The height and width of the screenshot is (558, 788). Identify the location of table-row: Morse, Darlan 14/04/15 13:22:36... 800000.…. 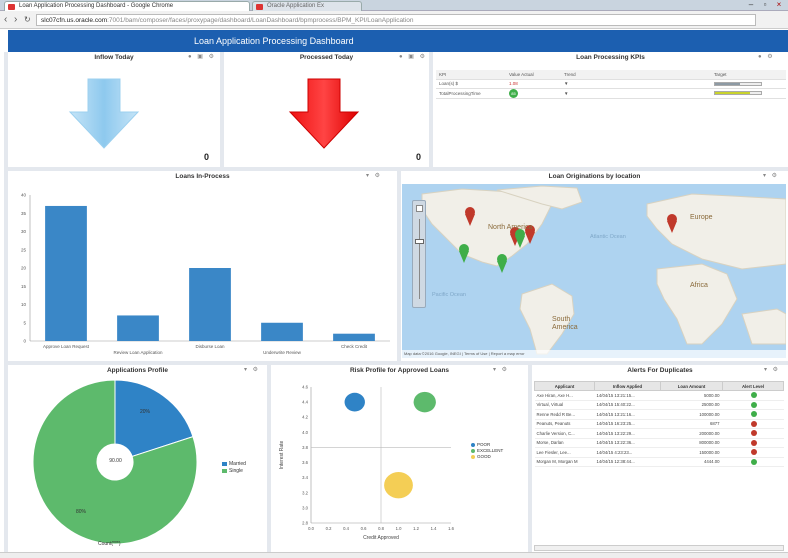
(659, 443).